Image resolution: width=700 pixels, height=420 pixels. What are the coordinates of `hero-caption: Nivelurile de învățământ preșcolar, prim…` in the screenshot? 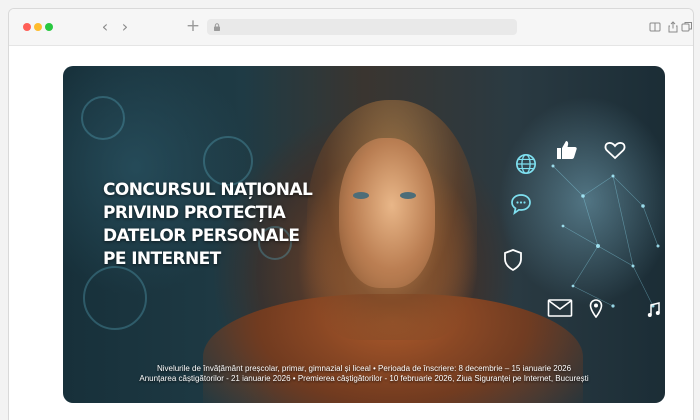 It's located at (364, 374).